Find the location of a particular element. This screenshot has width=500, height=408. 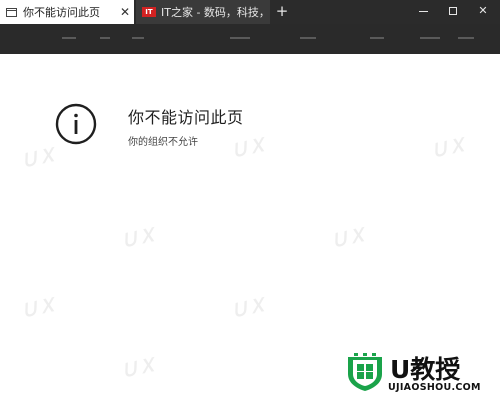

tab-close-icon: ✕ is located at coordinates (125, 12).